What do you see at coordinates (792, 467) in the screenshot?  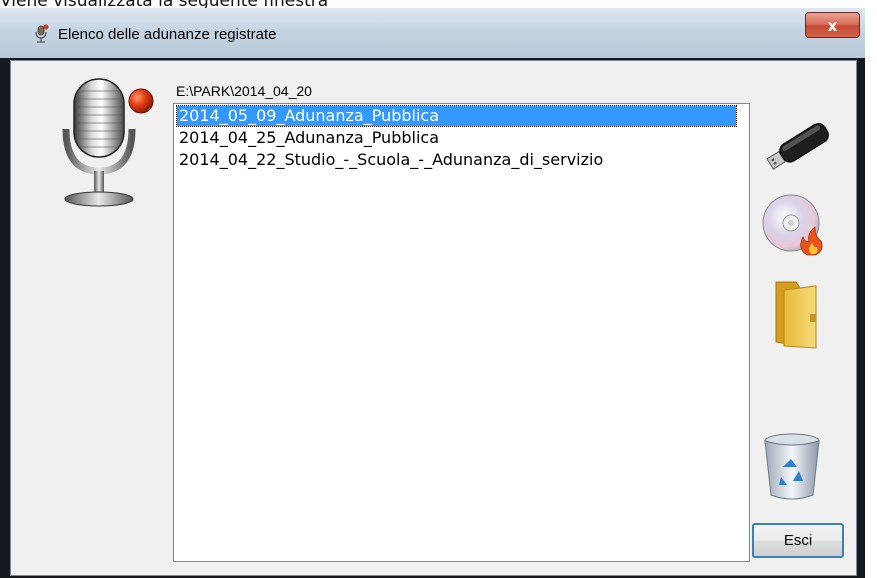 I see `recycle-bin-icon` at bounding box center [792, 467].